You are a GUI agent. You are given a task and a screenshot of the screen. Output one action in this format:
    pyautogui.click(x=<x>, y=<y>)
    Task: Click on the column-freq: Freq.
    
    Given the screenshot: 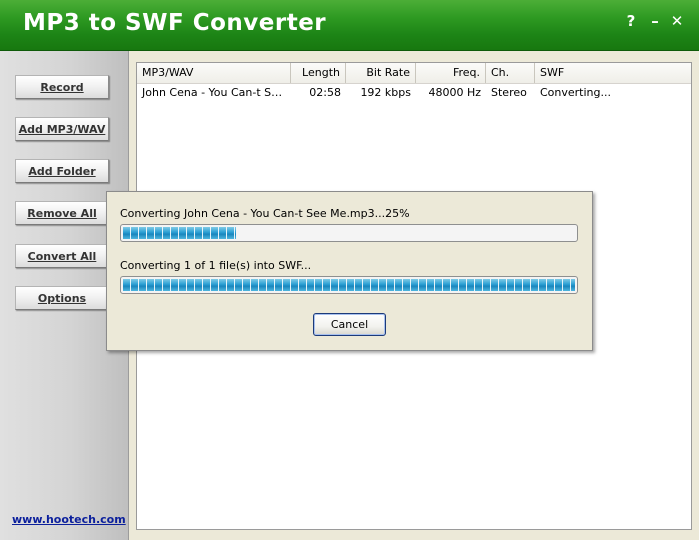 What is the action you would take?
    pyautogui.click(x=451, y=73)
    